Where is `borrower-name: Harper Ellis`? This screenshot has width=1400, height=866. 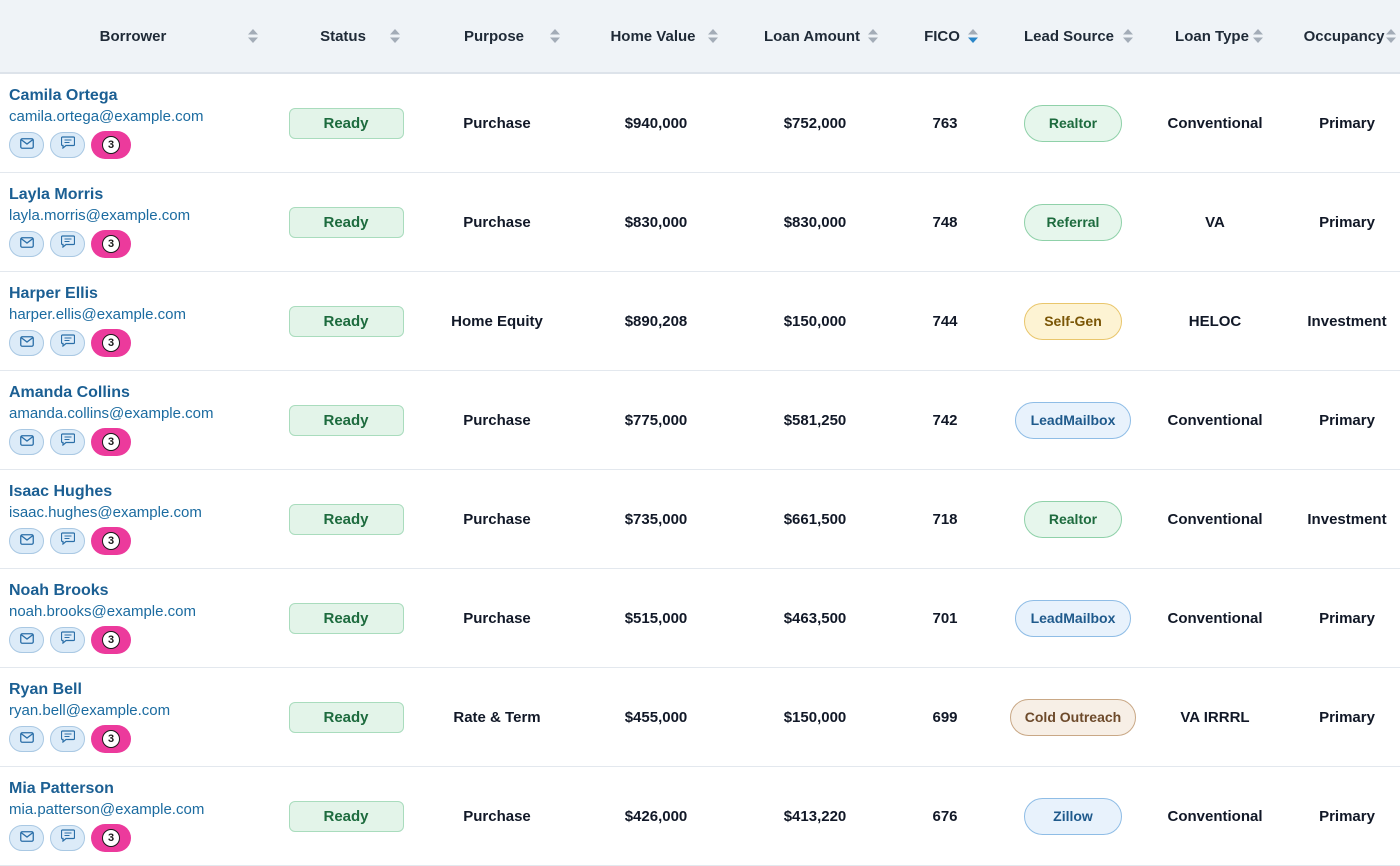
borrower-name: Harper Ellis is located at coordinates (97, 294).